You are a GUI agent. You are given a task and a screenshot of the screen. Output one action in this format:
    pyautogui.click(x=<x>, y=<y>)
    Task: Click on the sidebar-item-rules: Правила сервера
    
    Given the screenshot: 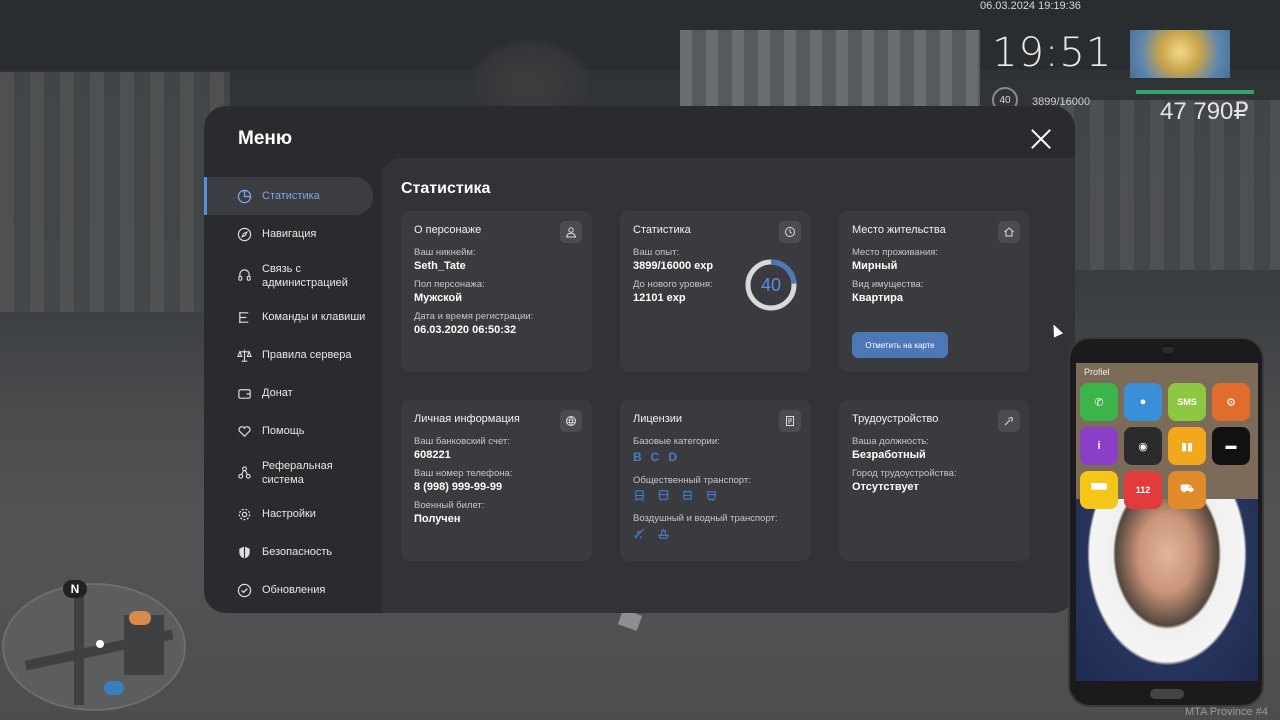 What is the action you would take?
    pyautogui.click(x=292, y=355)
    